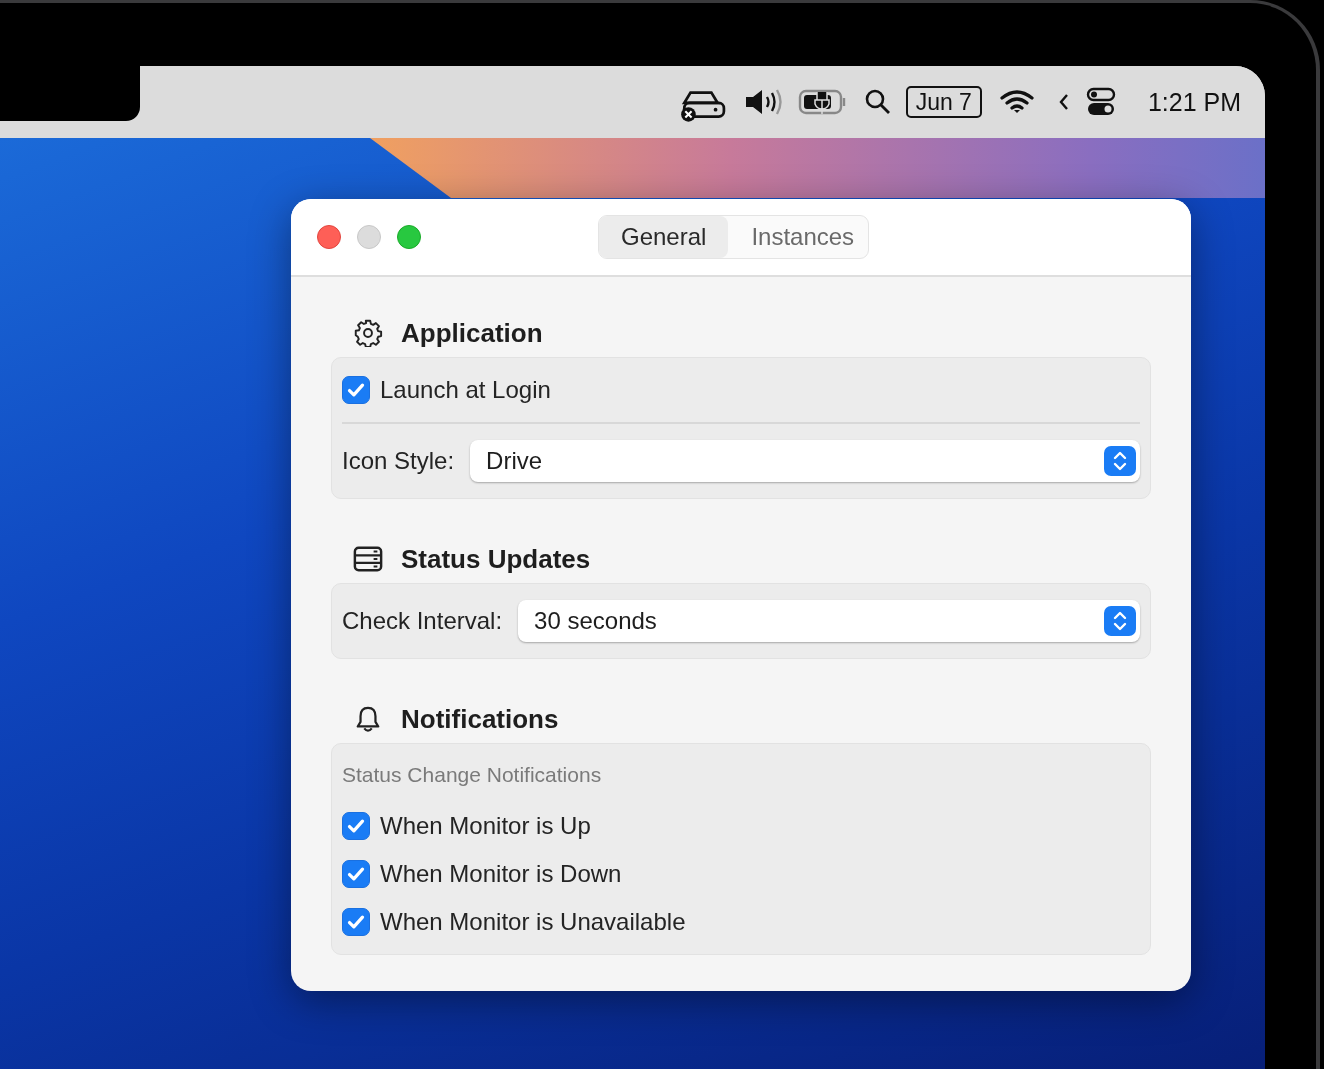 Image resolution: width=1324 pixels, height=1069 pixels. Describe the element at coordinates (1016, 102) in the screenshot. I see `wifi-icon` at that location.